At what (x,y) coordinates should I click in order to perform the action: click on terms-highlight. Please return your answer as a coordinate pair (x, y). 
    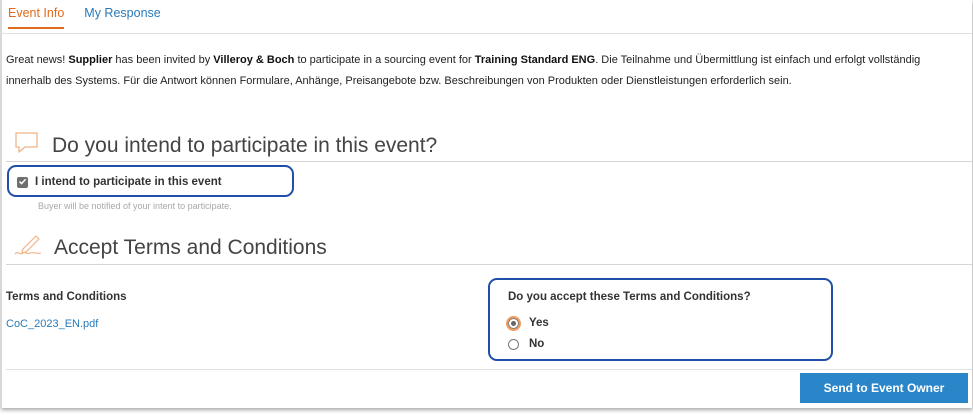
    Looking at the image, I should click on (660, 319).